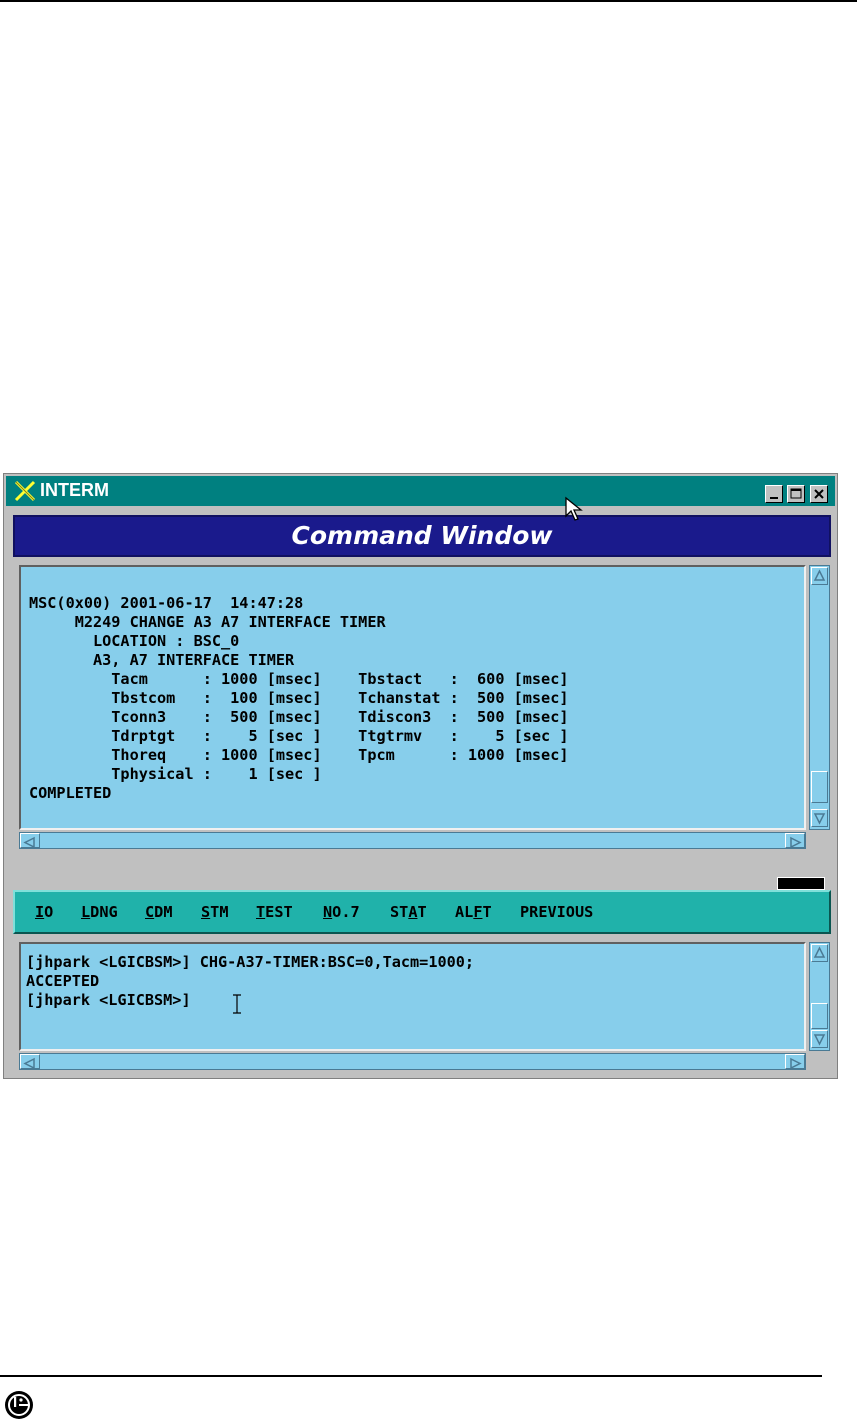  What do you see at coordinates (428, 1) in the screenshot?
I see `page-top-rule` at bounding box center [428, 1].